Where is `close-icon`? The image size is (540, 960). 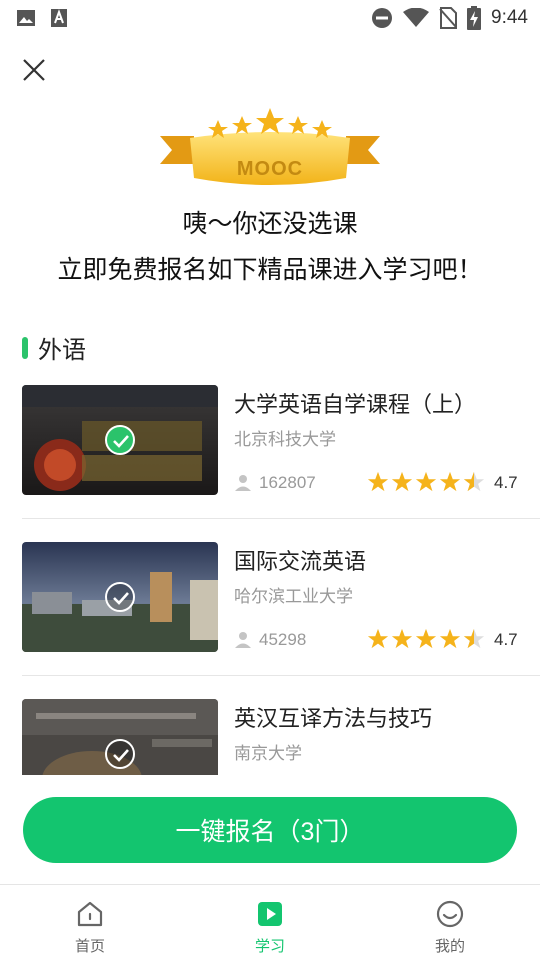
close-icon is located at coordinates (34, 70).